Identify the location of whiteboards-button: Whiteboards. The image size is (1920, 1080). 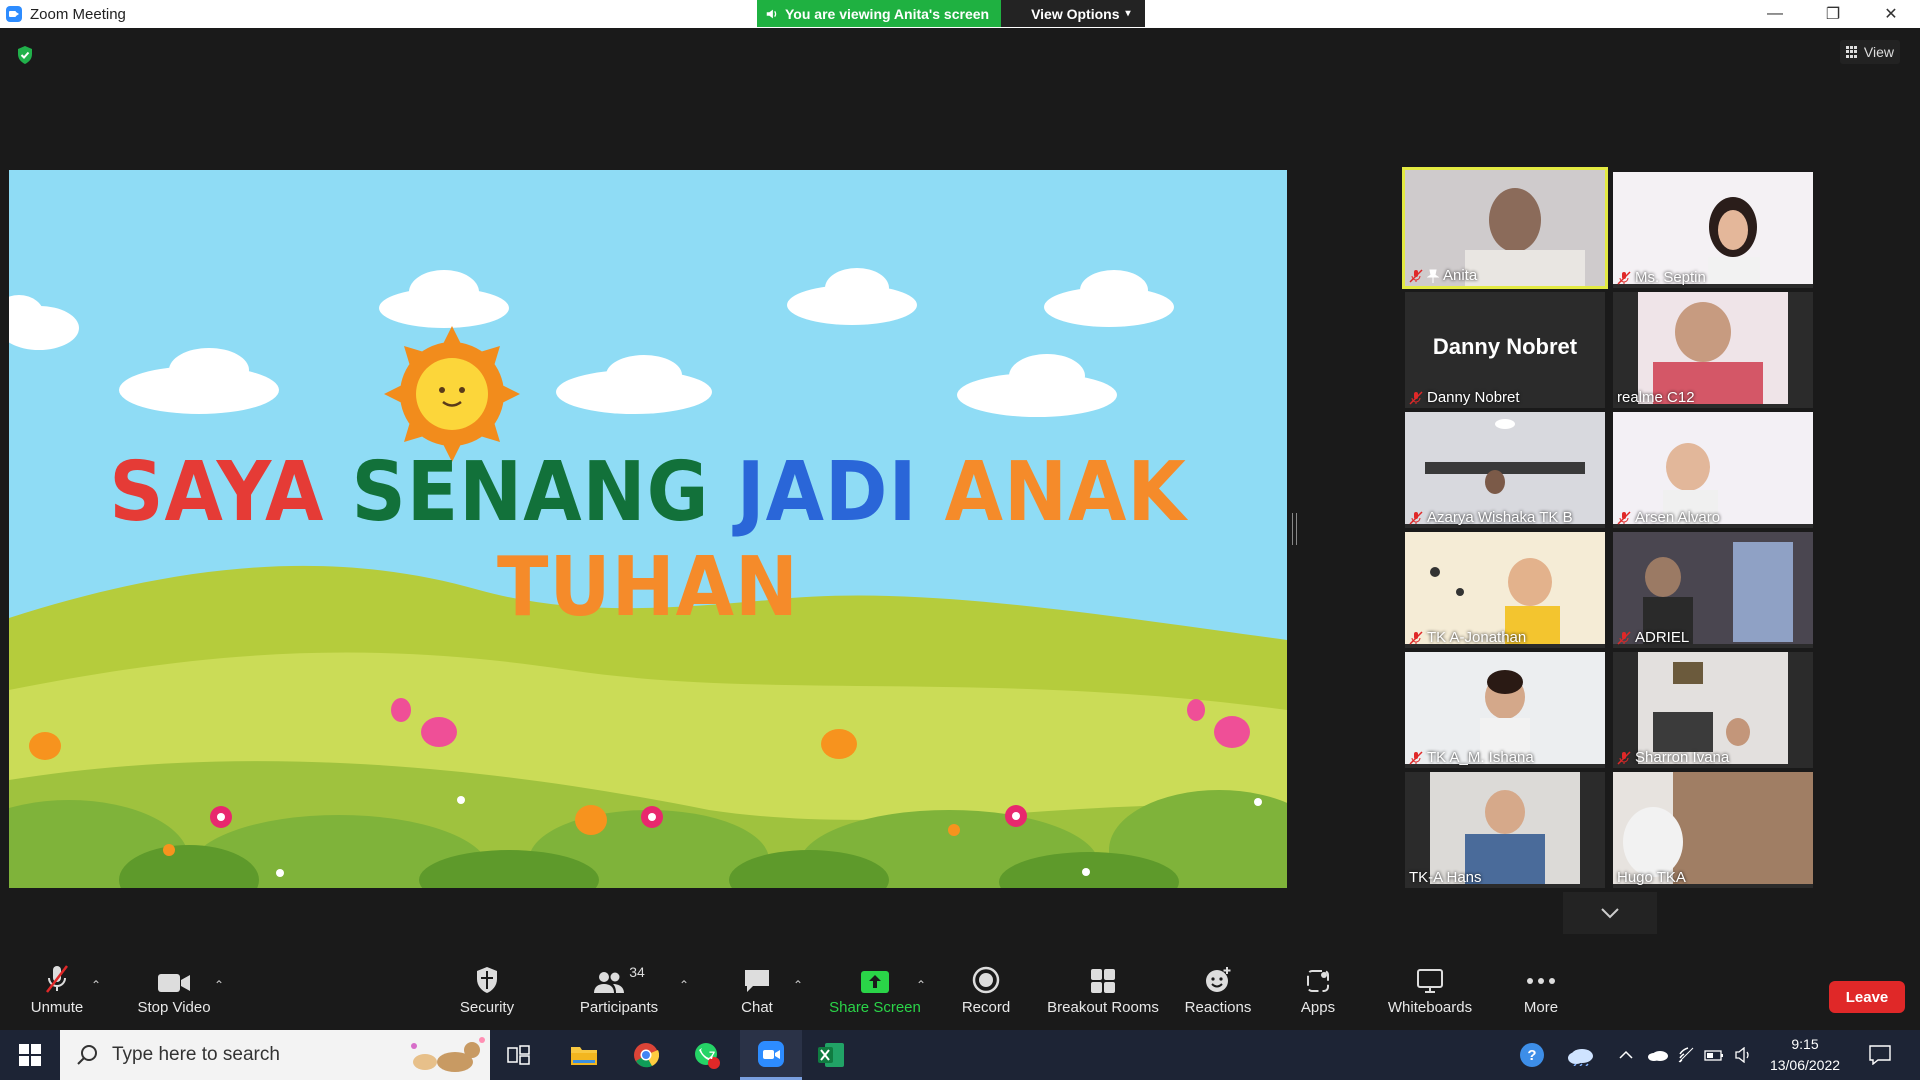
(1430, 994).